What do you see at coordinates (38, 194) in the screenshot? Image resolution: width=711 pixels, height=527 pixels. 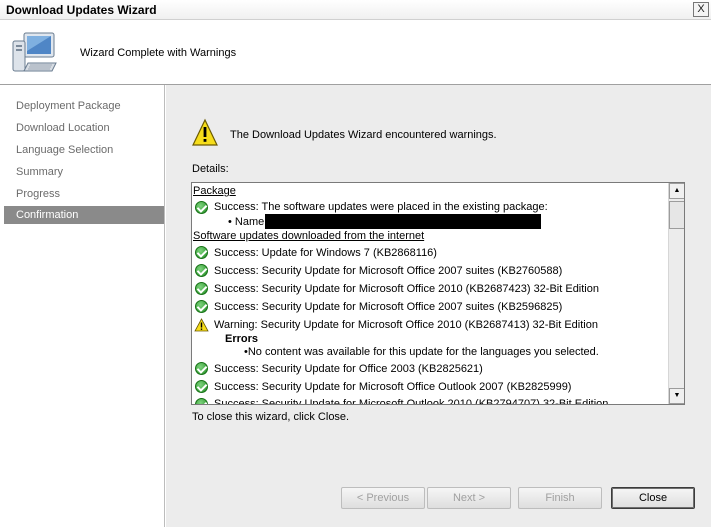 I see `nav-item-progress: Progress` at bounding box center [38, 194].